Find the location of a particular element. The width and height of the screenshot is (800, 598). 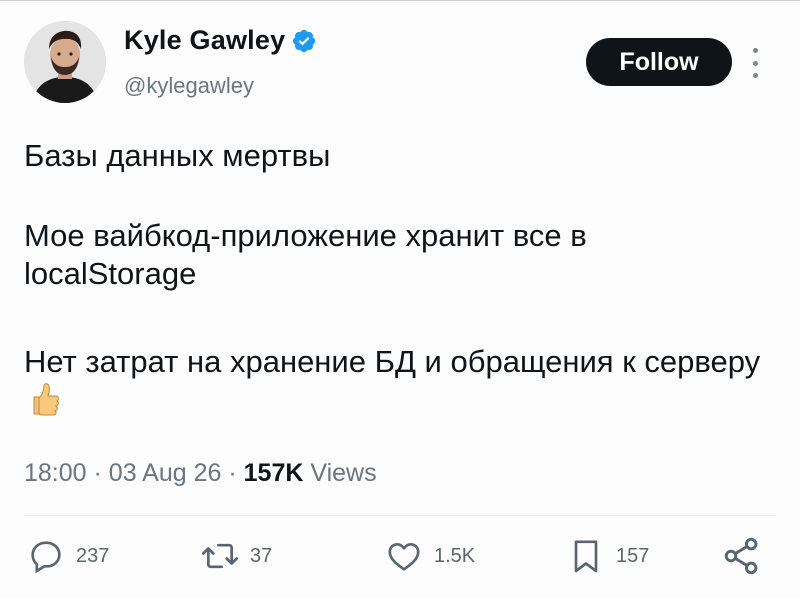

follow-button: Follow is located at coordinates (659, 62).